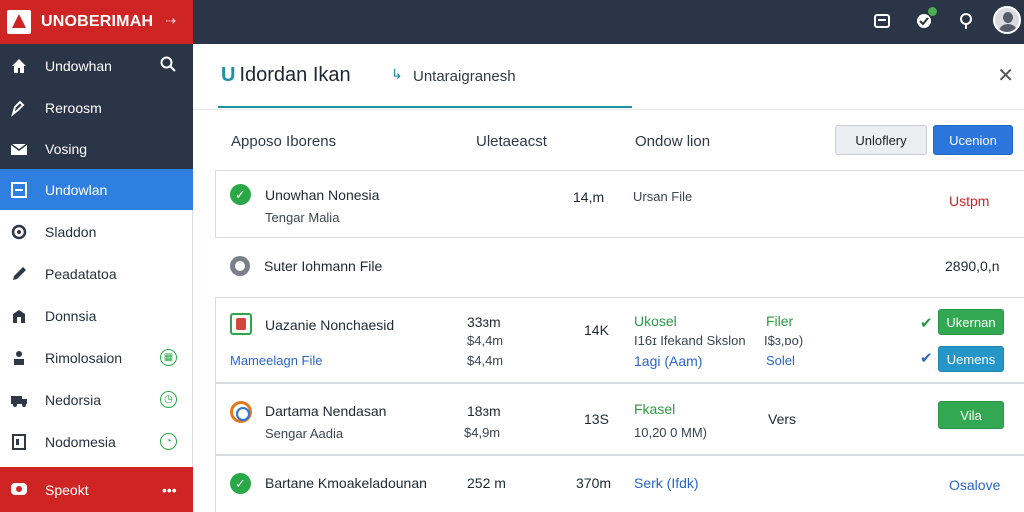 This screenshot has width=1024, height=512. Describe the element at coordinates (168, 357) in the screenshot. I see `grid-badge-icon: ▦` at that location.